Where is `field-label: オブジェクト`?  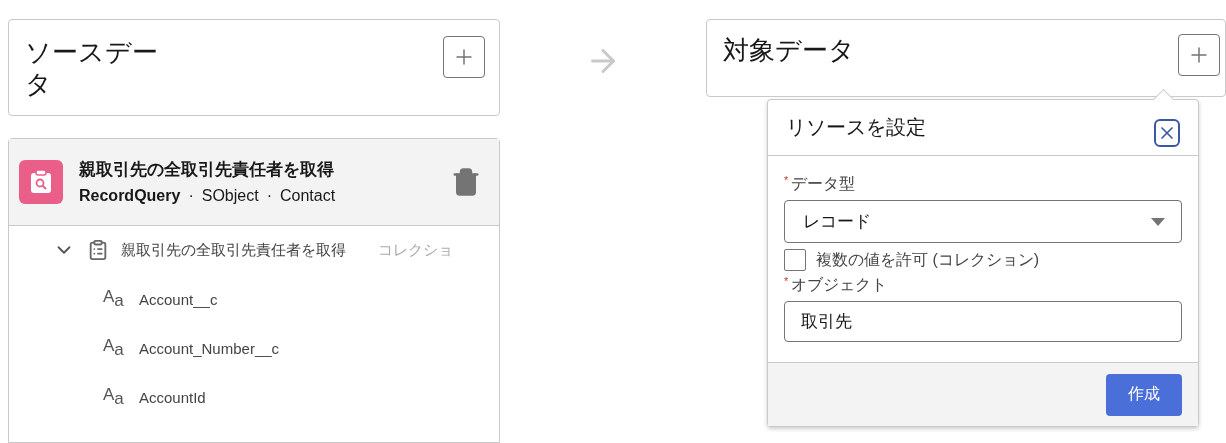
field-label: オブジェクト is located at coordinates (839, 285).